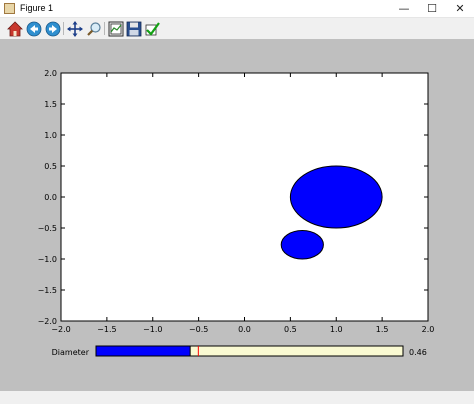 This screenshot has height=404, width=474. I want to click on diameter-slider: Diameter 0.46, so click(239, 351).